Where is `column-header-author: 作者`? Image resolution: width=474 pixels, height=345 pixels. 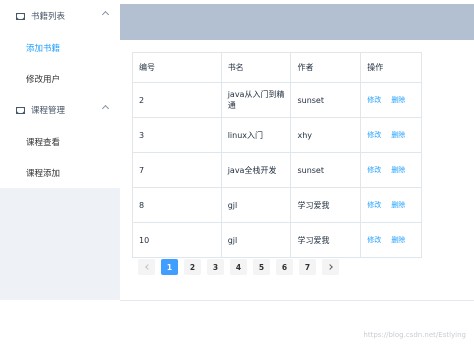
column-header-author: 作者 is located at coordinates (326, 67).